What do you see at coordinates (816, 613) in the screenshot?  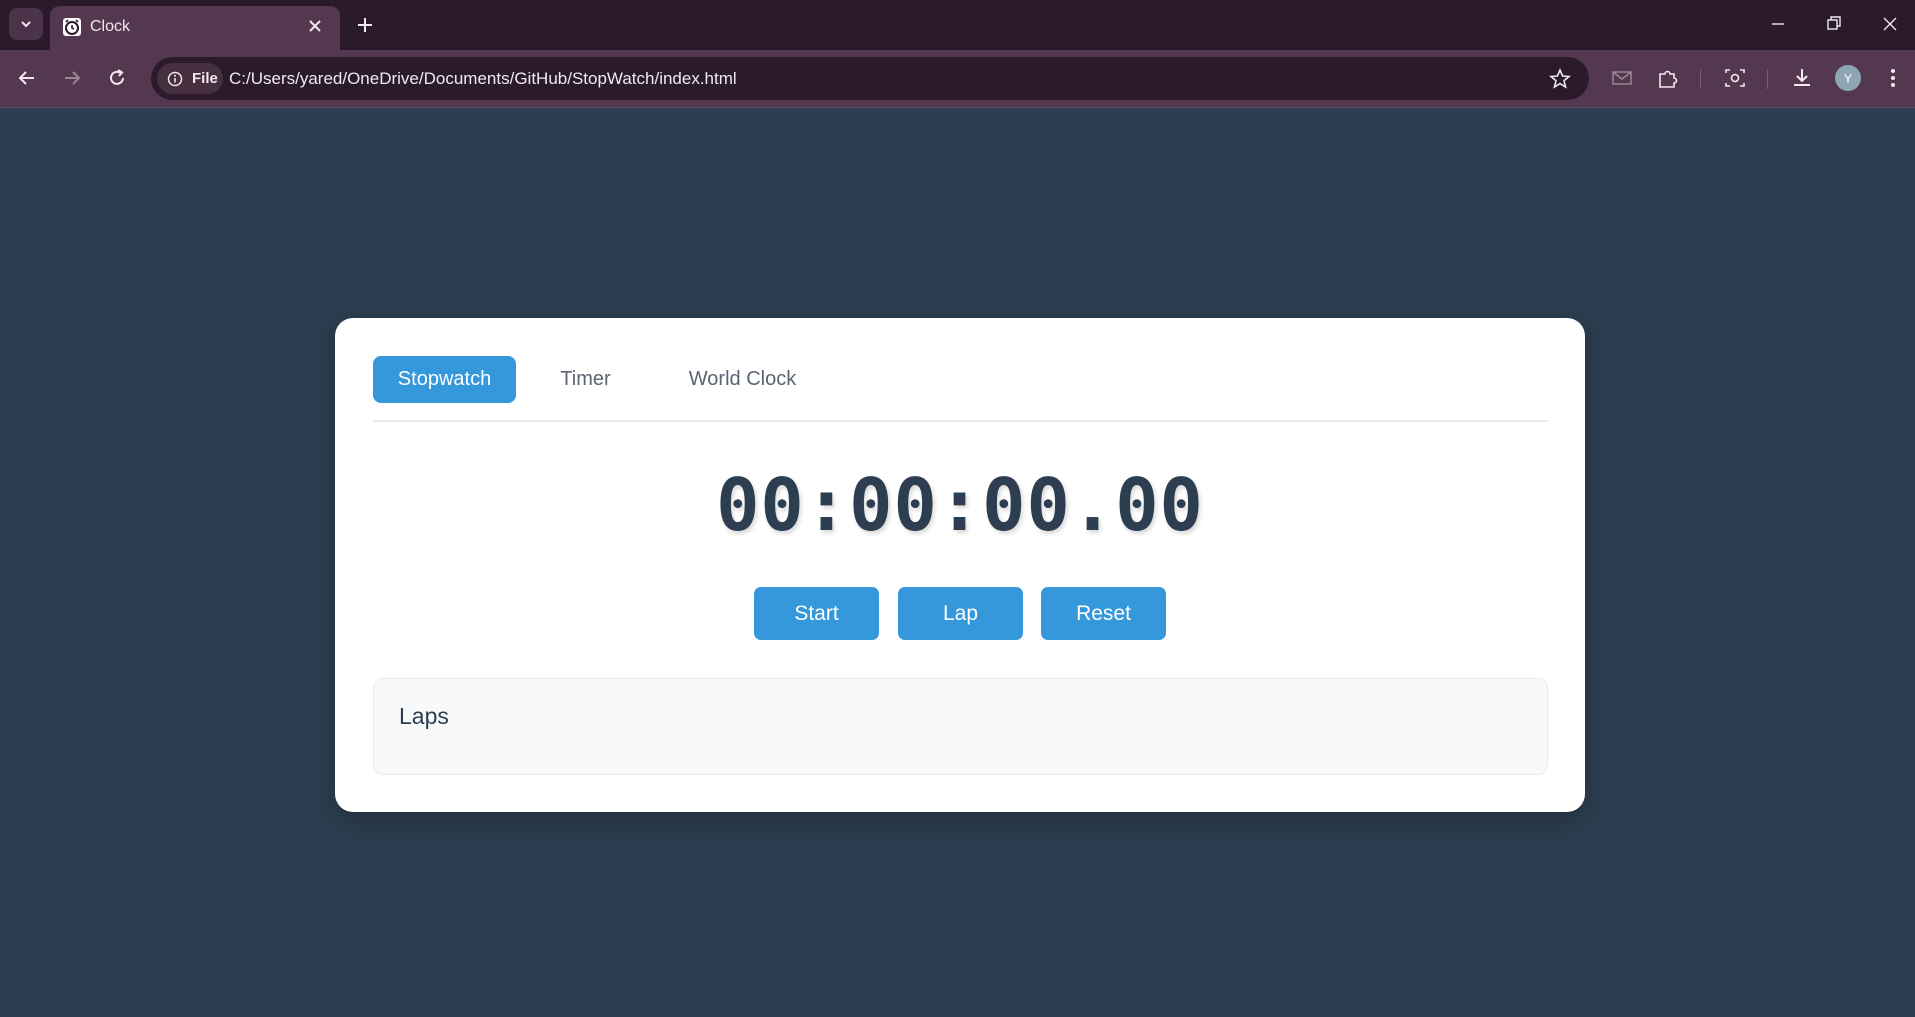 I see `start-button: Start` at bounding box center [816, 613].